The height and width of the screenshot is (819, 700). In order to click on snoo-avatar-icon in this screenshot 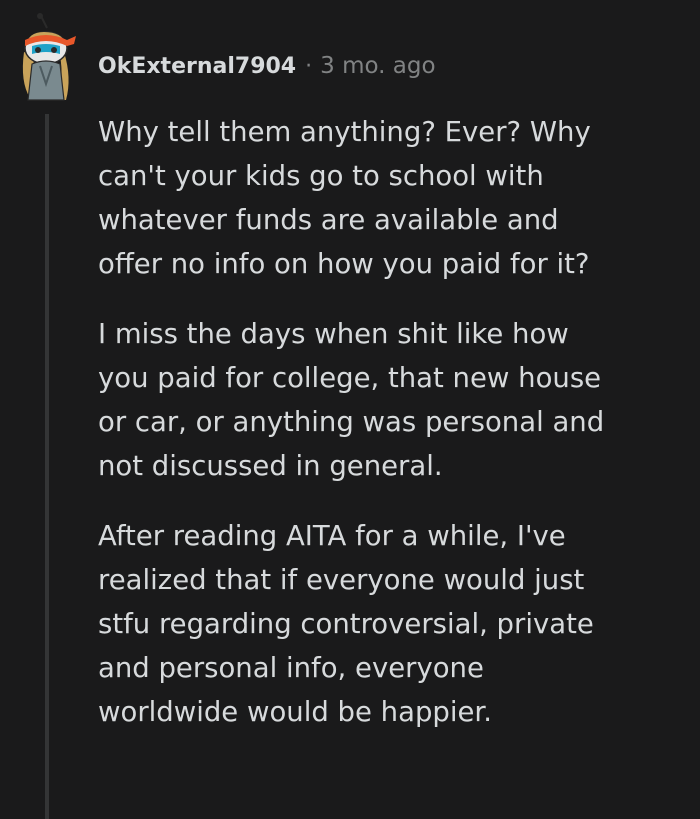, I will do `click(49, 57)`.